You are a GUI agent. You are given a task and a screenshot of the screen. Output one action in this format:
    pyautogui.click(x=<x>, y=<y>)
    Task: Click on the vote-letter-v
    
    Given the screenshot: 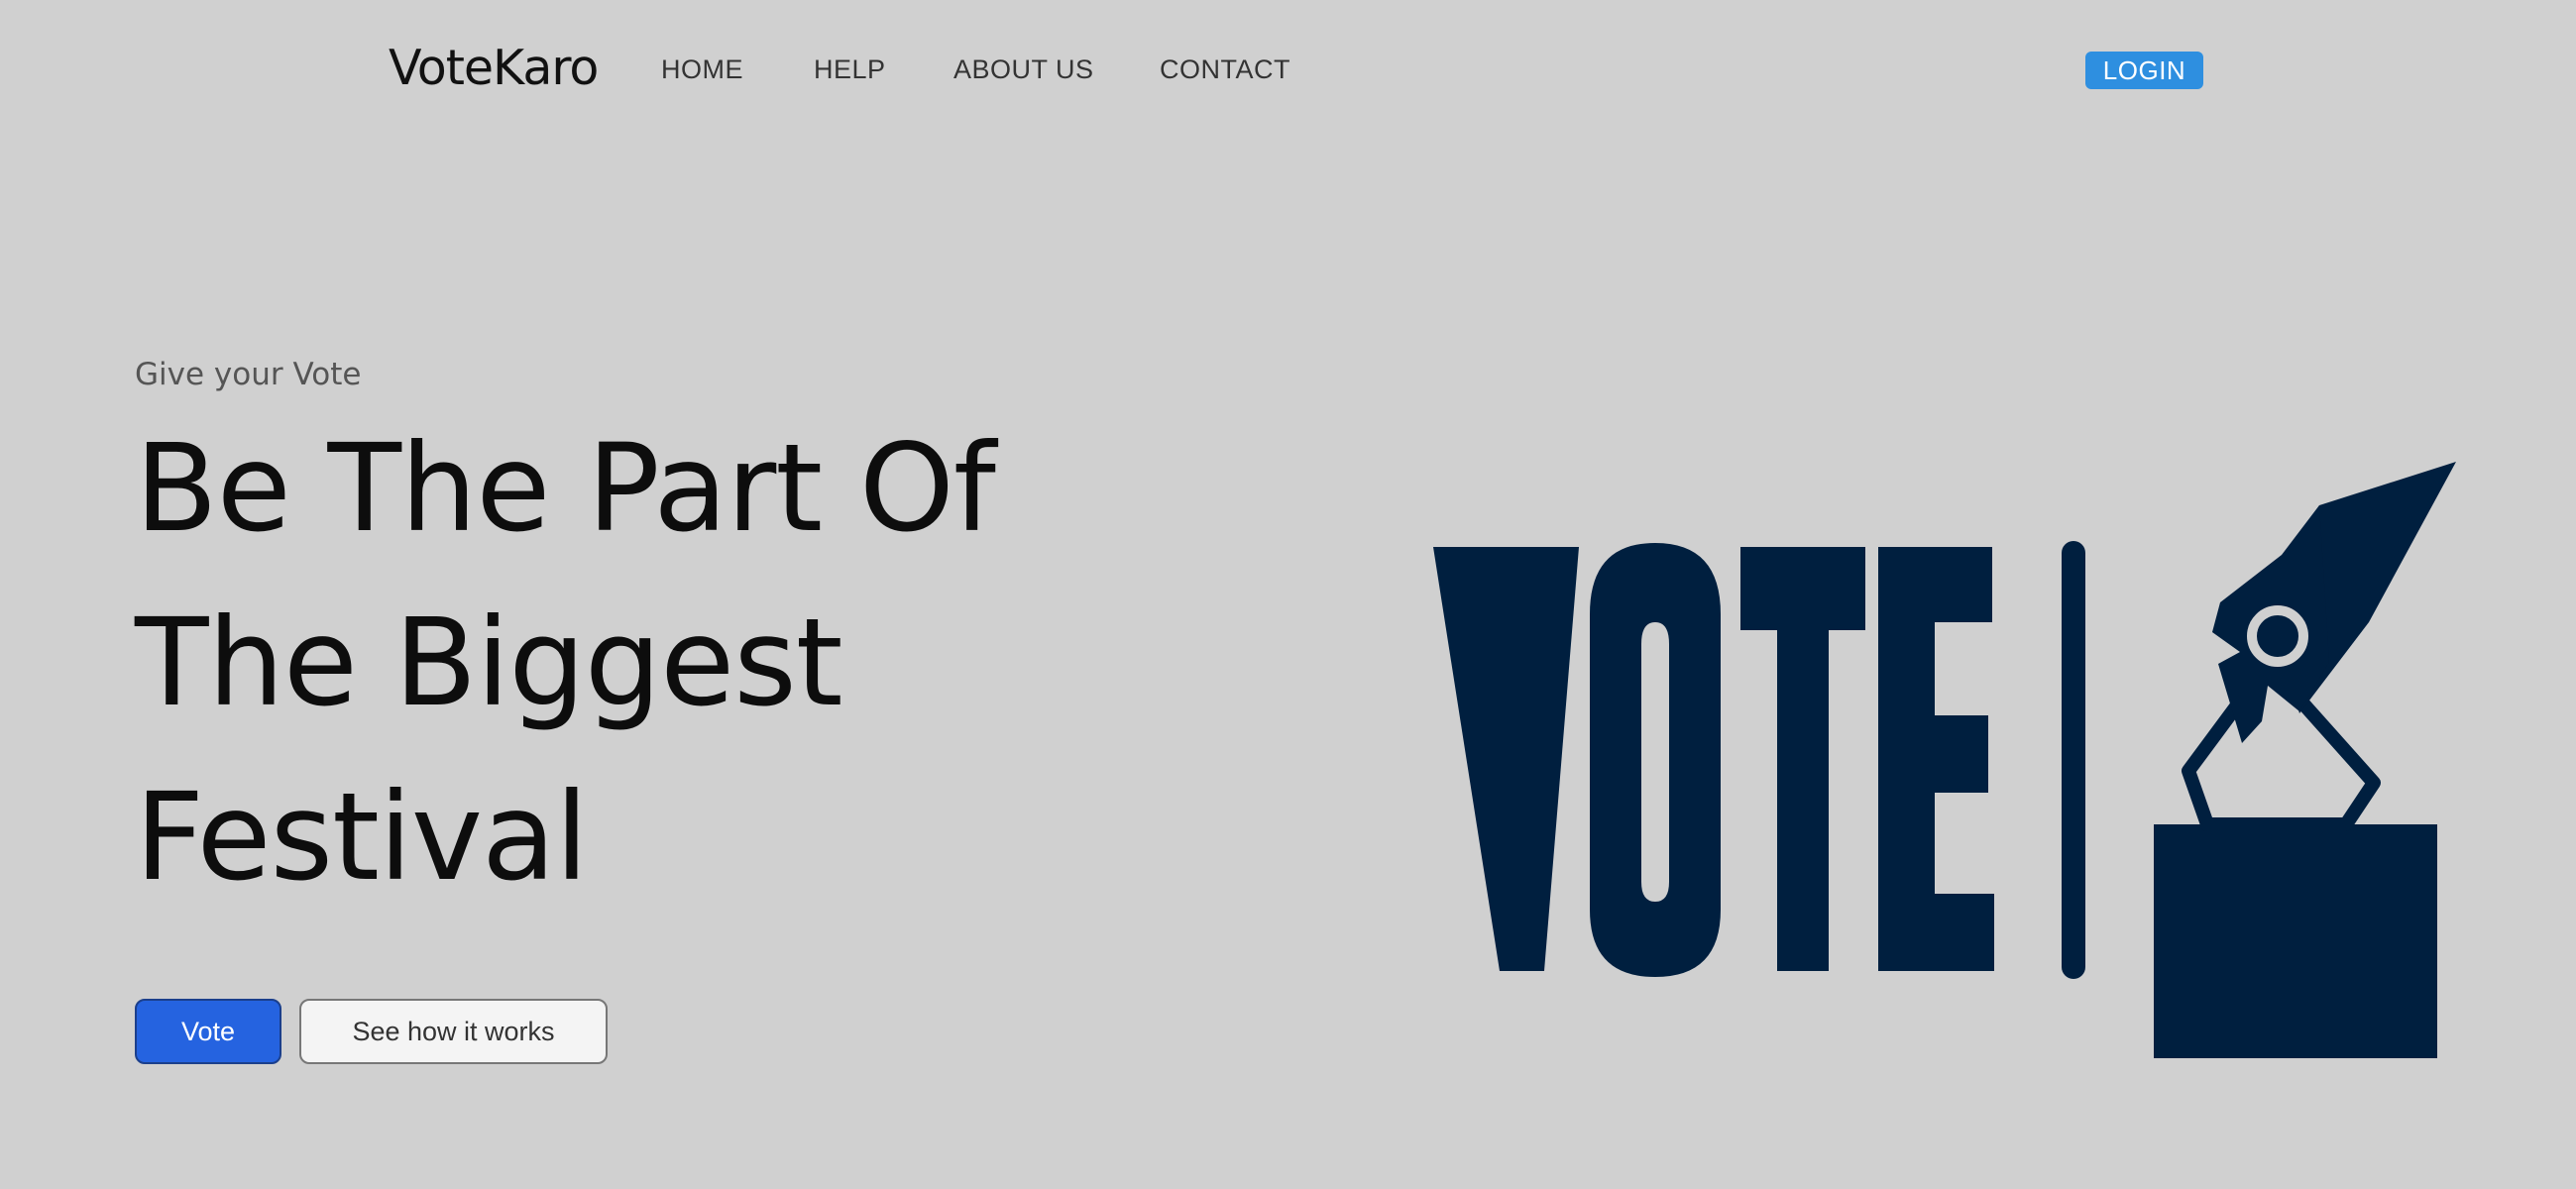 What is the action you would take?
    pyautogui.click(x=1506, y=759)
    